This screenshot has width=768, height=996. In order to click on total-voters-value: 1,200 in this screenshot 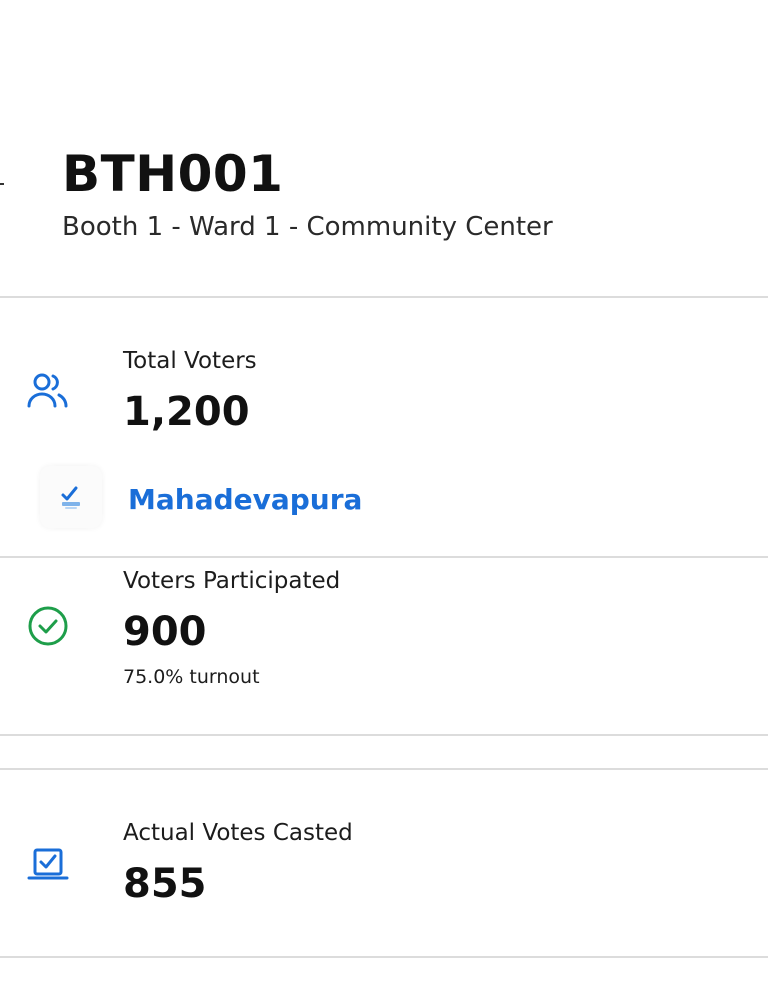, I will do `click(186, 412)`.